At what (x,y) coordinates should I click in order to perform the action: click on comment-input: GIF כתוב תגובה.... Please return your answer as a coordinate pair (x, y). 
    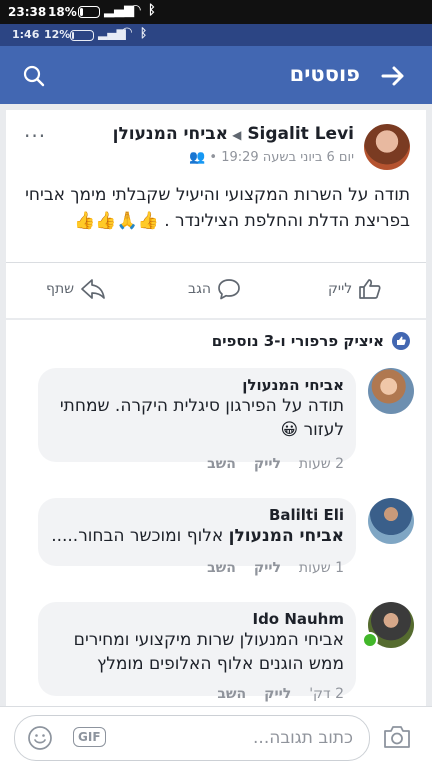
    Looking at the image, I should click on (192, 738).